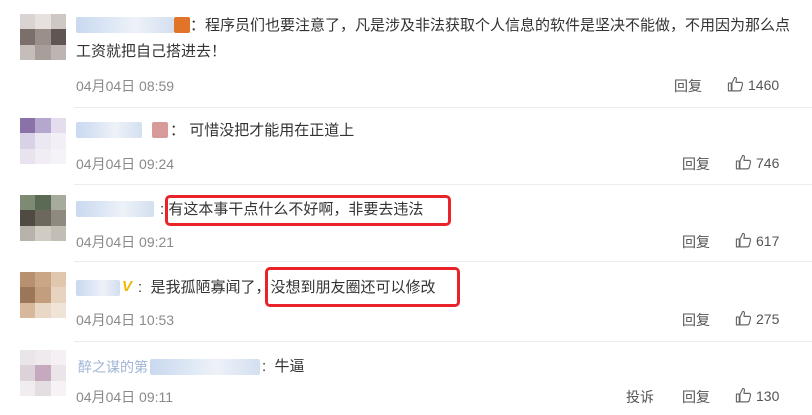 The image size is (812, 415). What do you see at coordinates (113, 367) in the screenshot?
I see `username: 醉之谋的第` at bounding box center [113, 367].